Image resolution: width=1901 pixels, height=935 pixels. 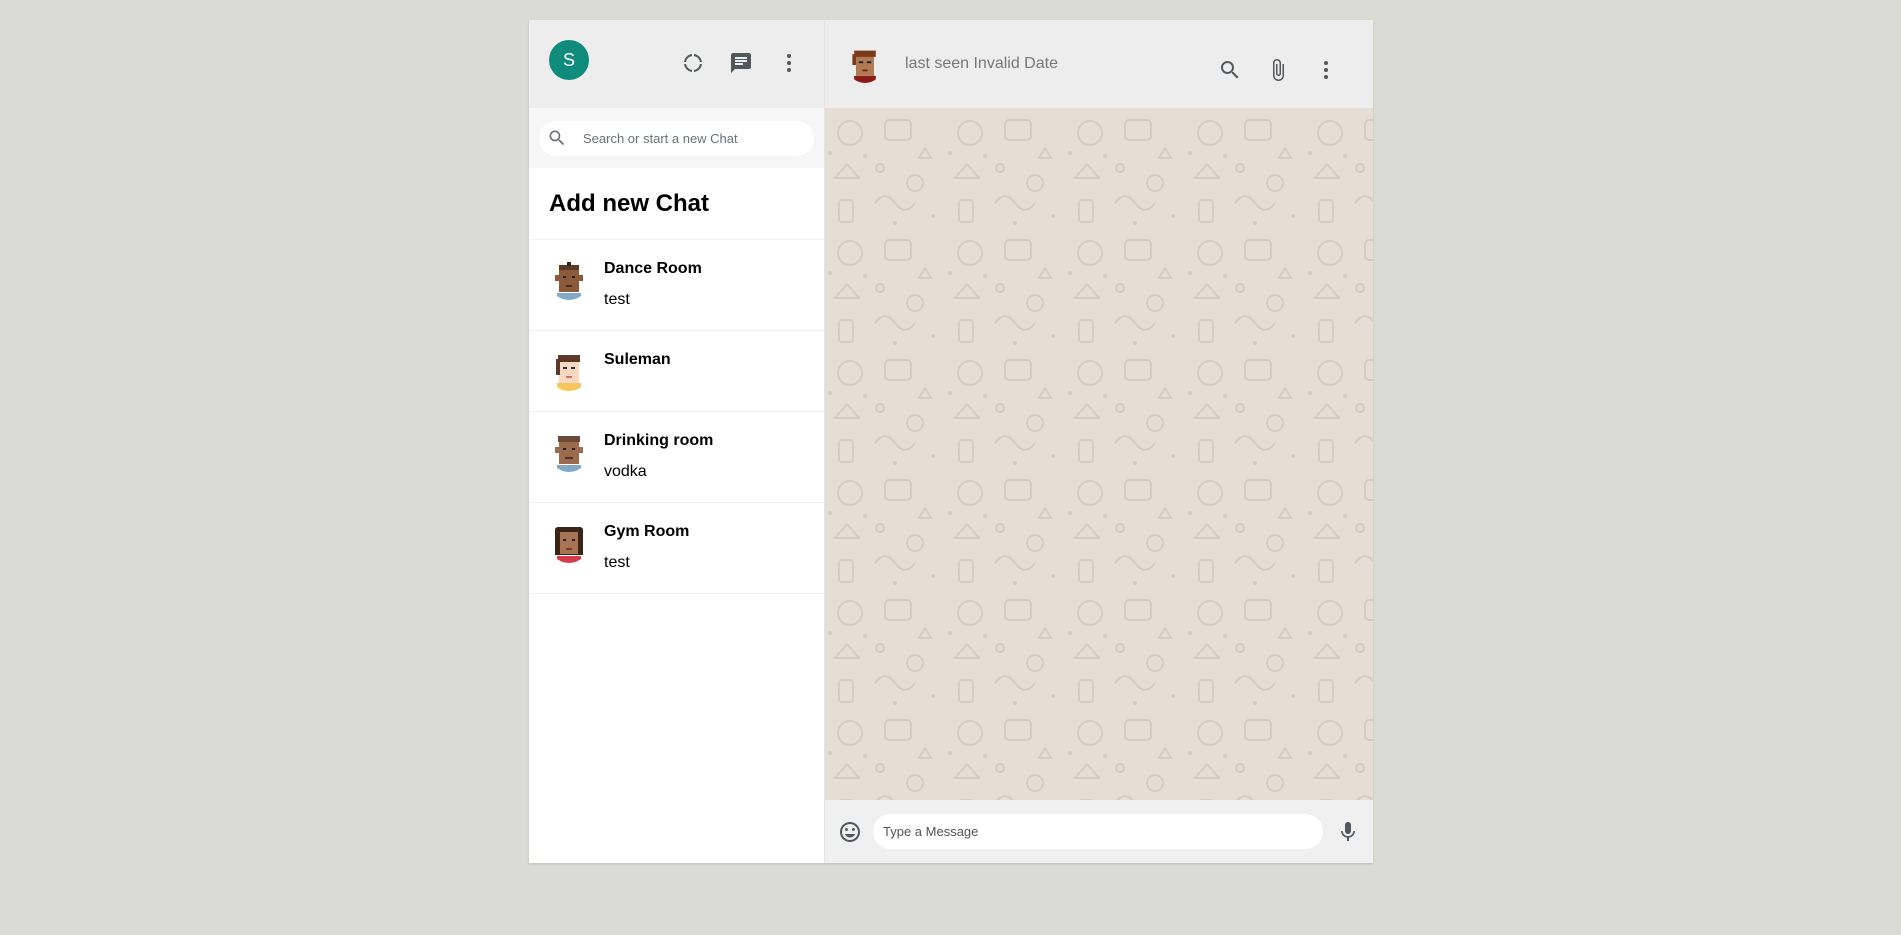 What do you see at coordinates (653, 282) in the screenshot?
I see `chat-info: Dance Room test` at bounding box center [653, 282].